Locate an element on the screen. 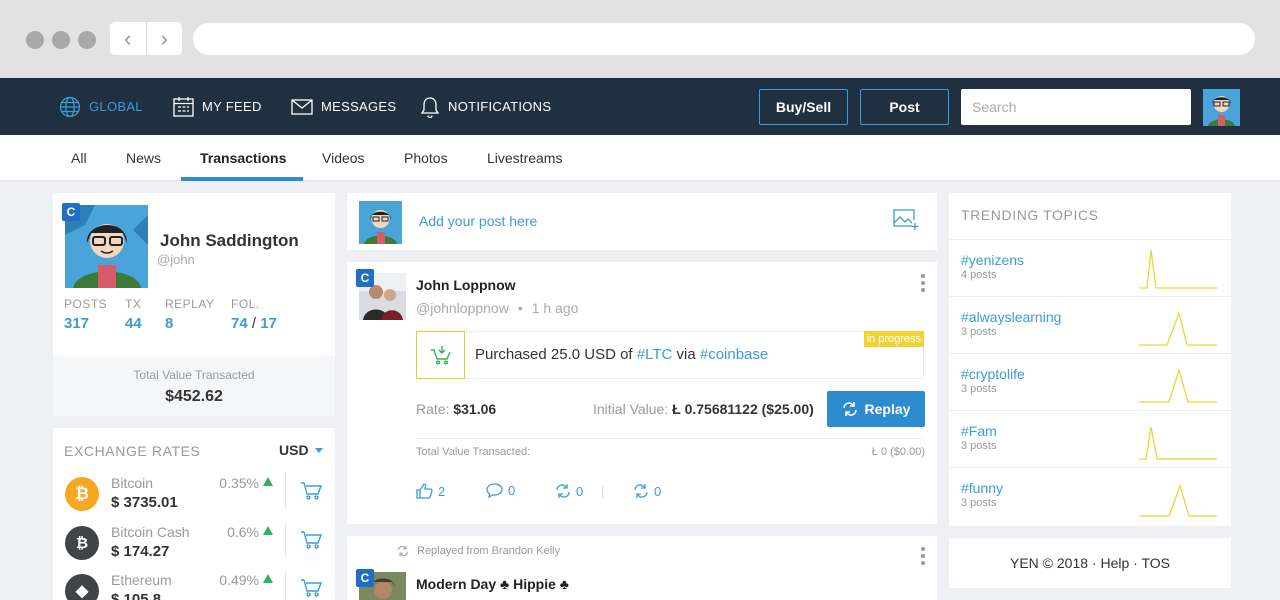 This screenshot has width=1280, height=600. tab-photos: Photos is located at coordinates (426, 158).